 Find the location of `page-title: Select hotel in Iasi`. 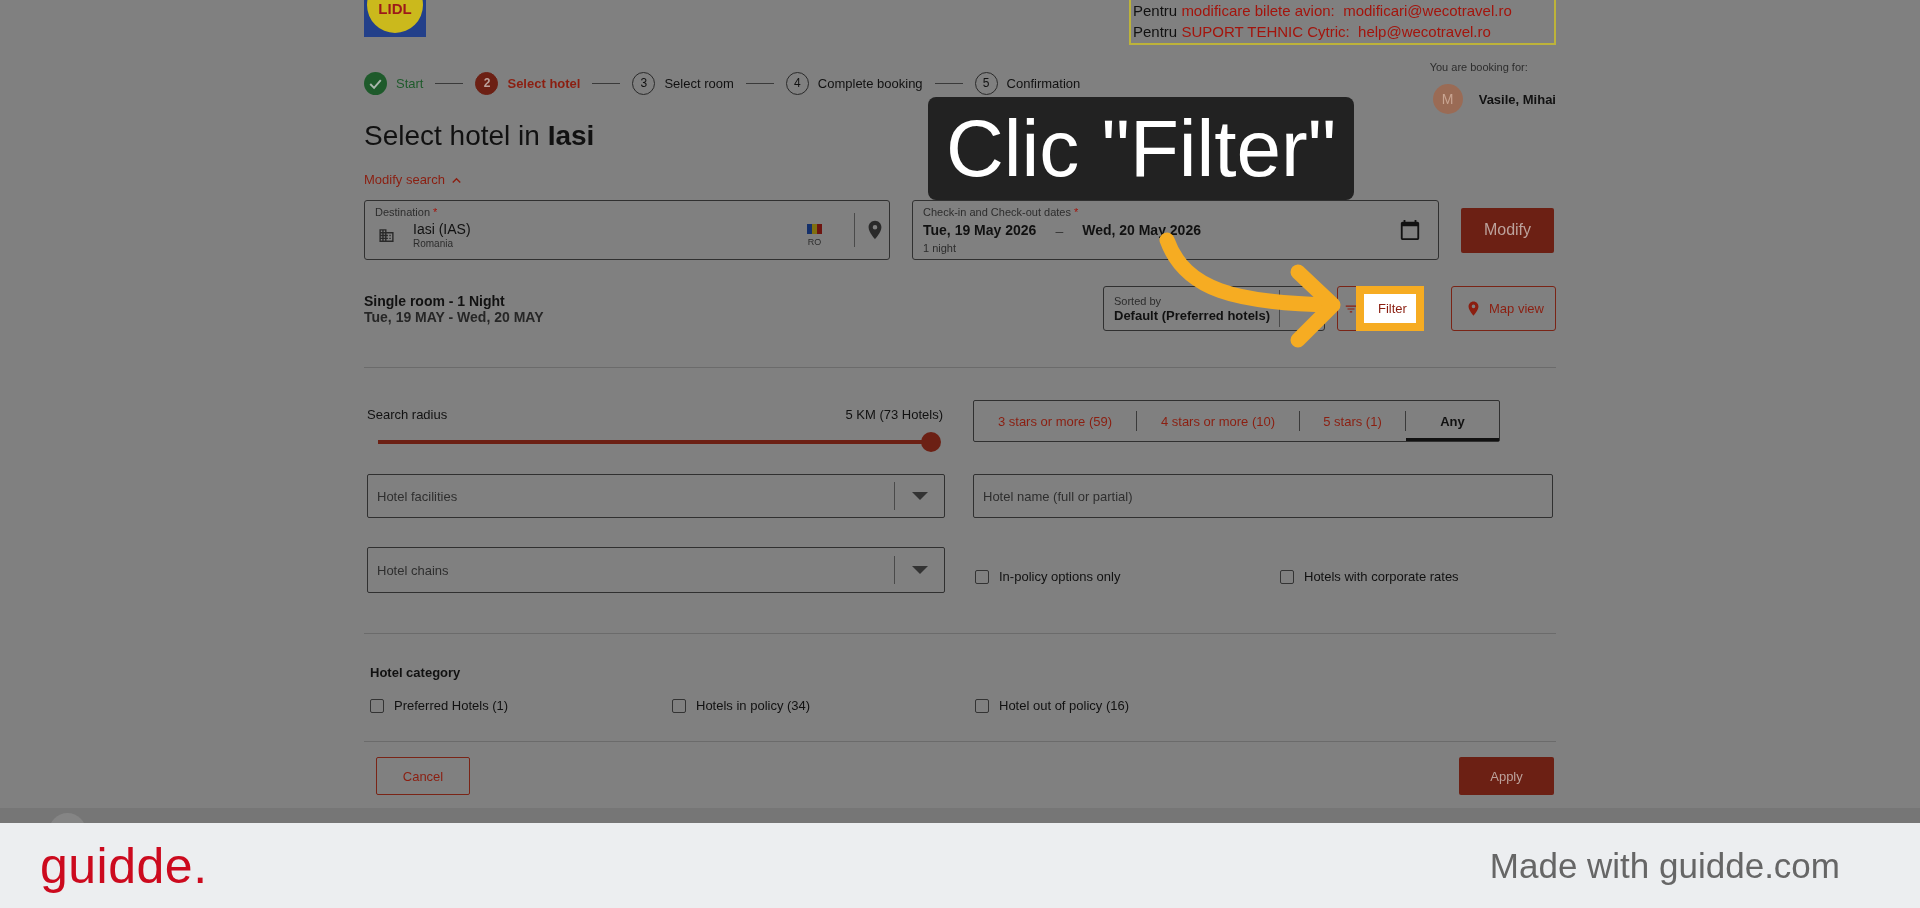

page-title: Select hotel in Iasi is located at coordinates (479, 136).